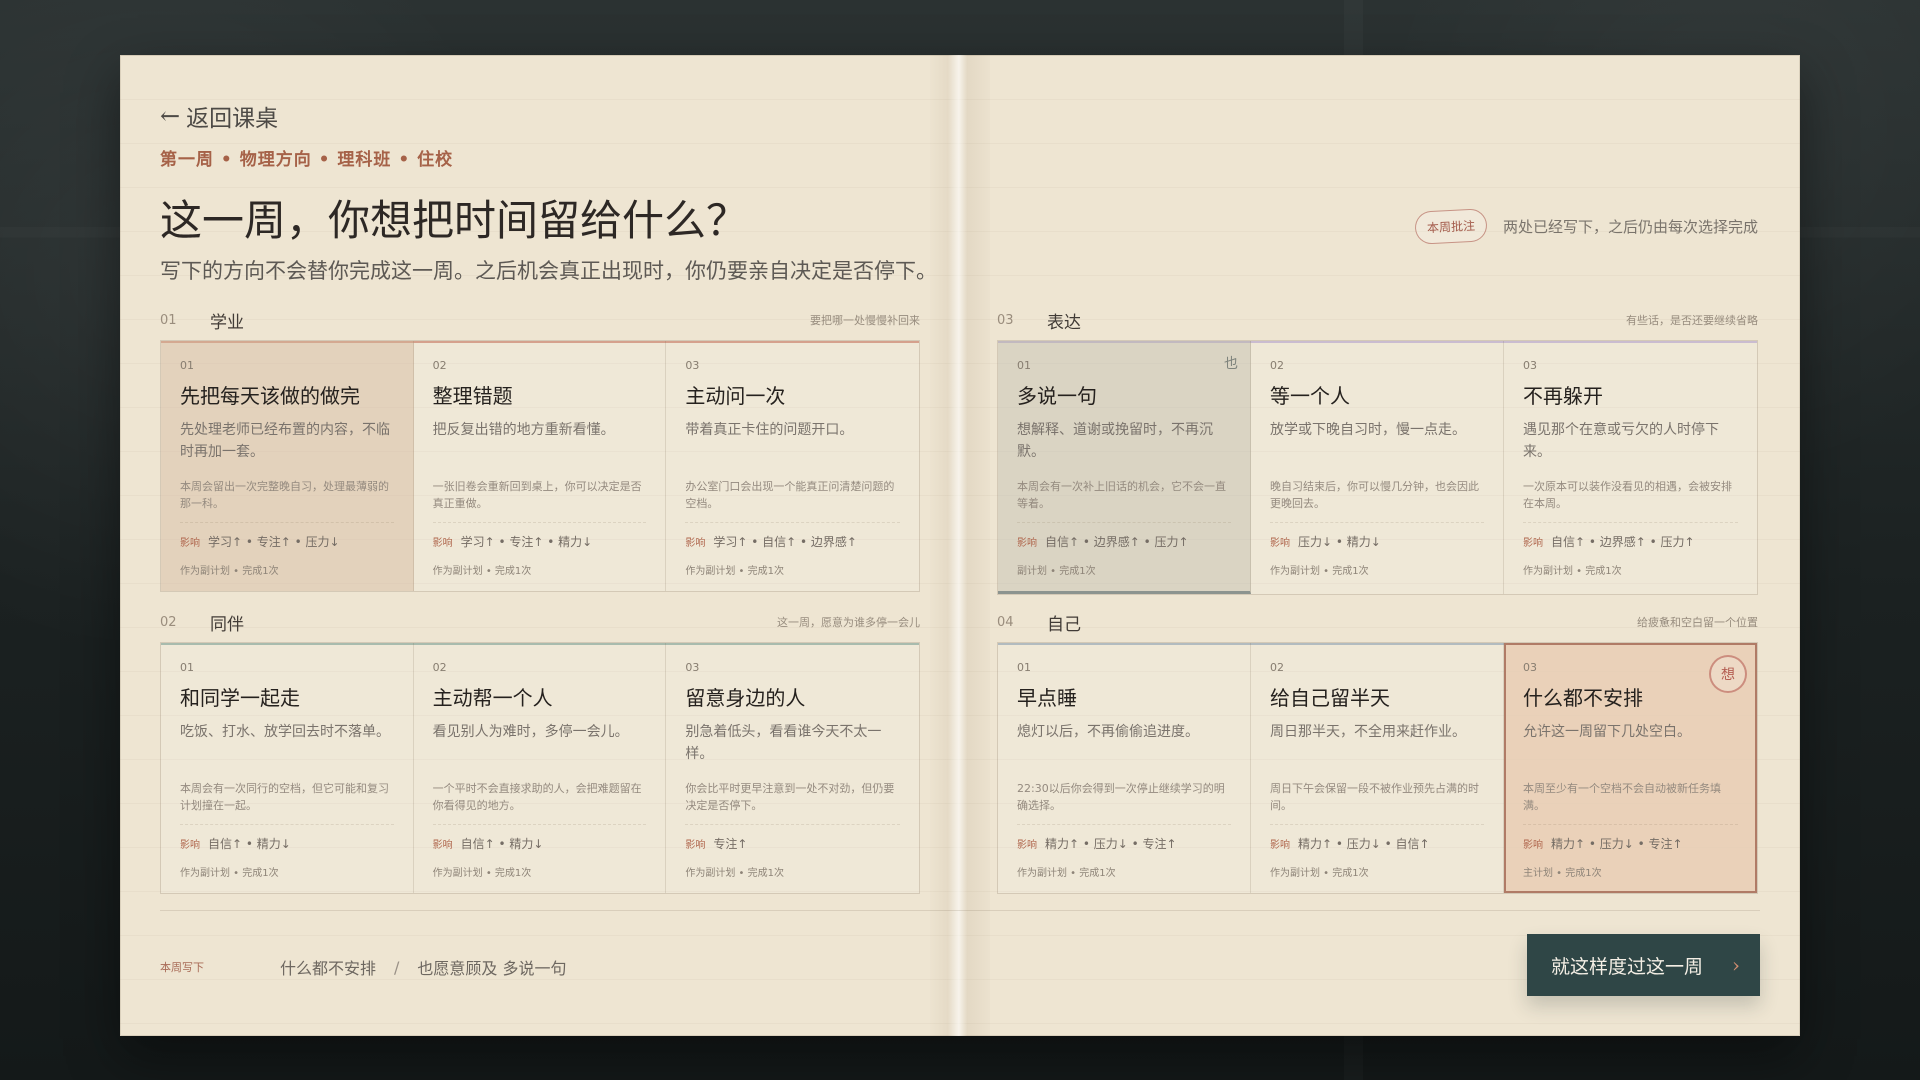 This screenshot has width=1920, height=1080. What do you see at coordinates (848, 622) in the screenshot?
I see `section-hint: 这一周，愿意为谁多停一会儿` at bounding box center [848, 622].